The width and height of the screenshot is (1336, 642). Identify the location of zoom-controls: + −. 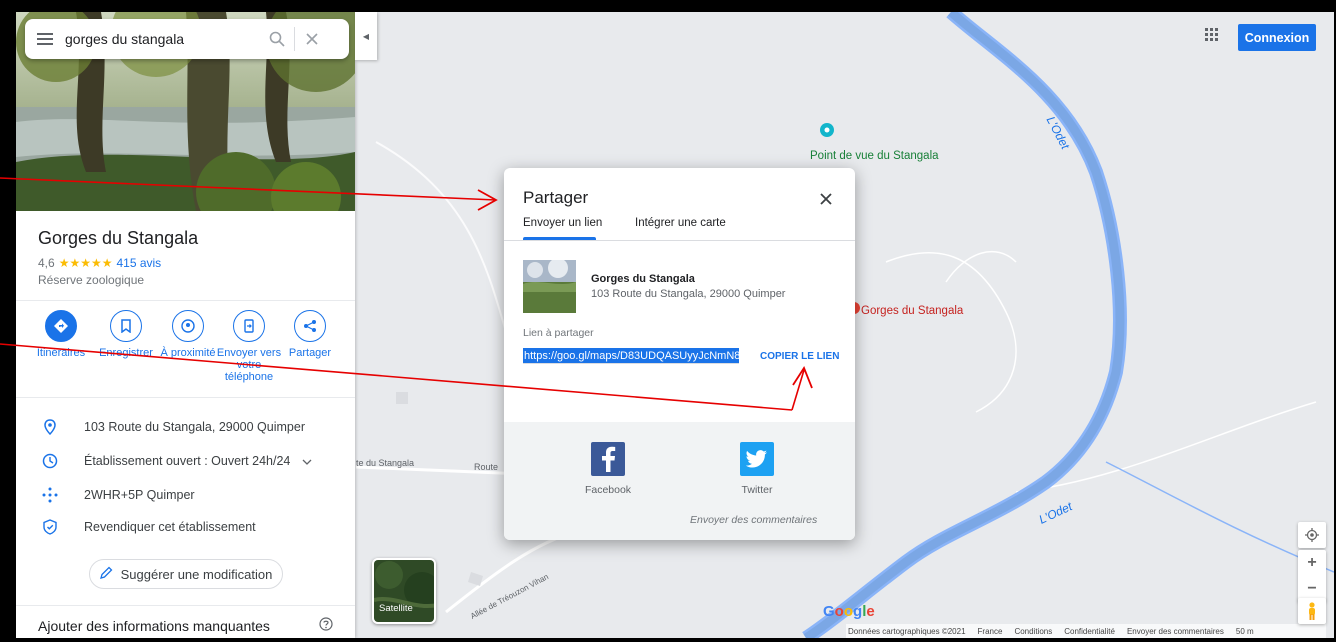
(1312, 576).